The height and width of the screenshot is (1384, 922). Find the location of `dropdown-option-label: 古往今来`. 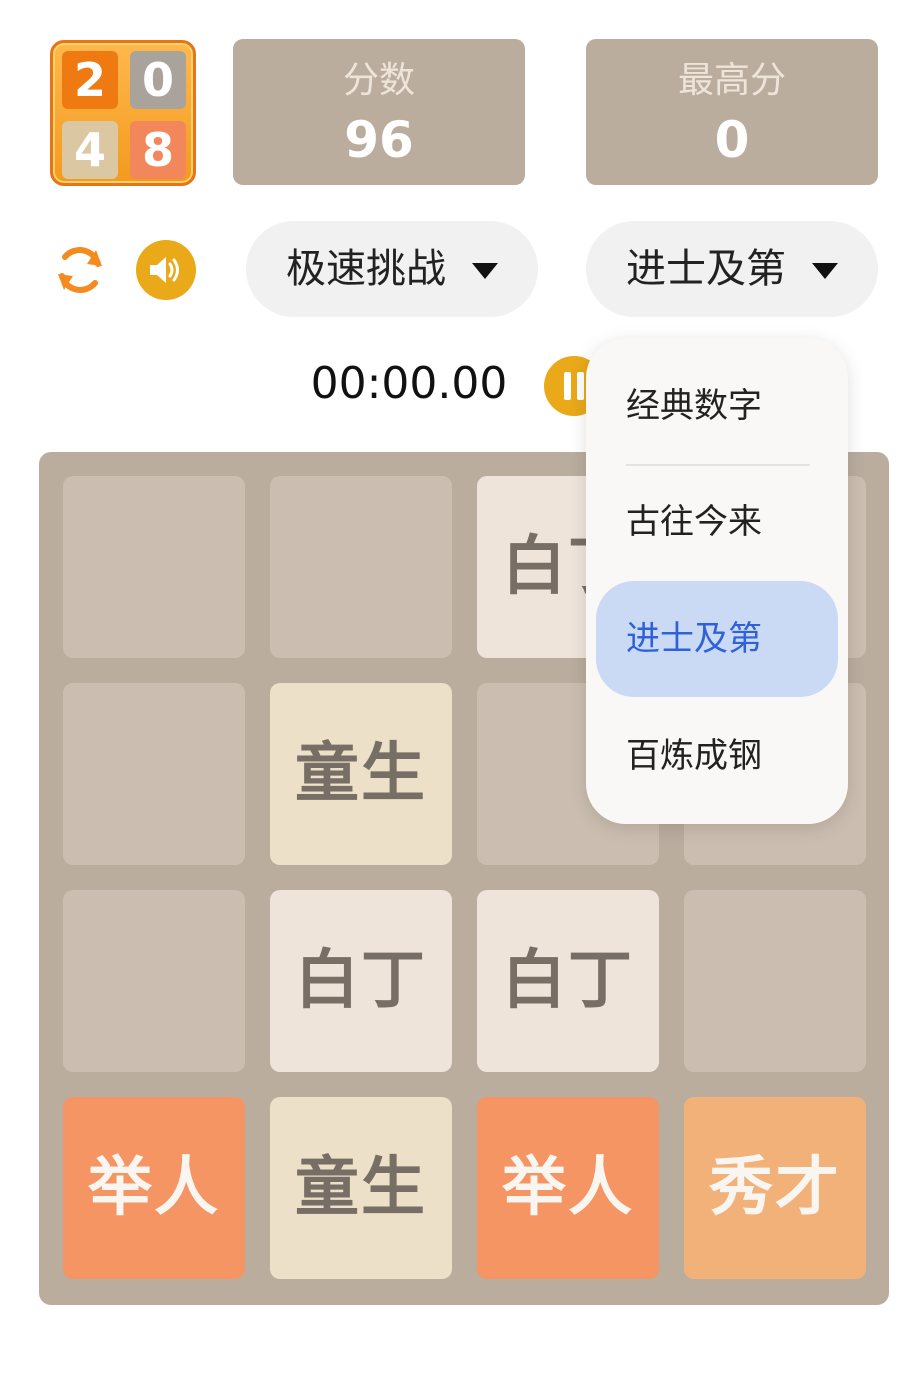

dropdown-option-label: 古往今来 is located at coordinates (694, 522).